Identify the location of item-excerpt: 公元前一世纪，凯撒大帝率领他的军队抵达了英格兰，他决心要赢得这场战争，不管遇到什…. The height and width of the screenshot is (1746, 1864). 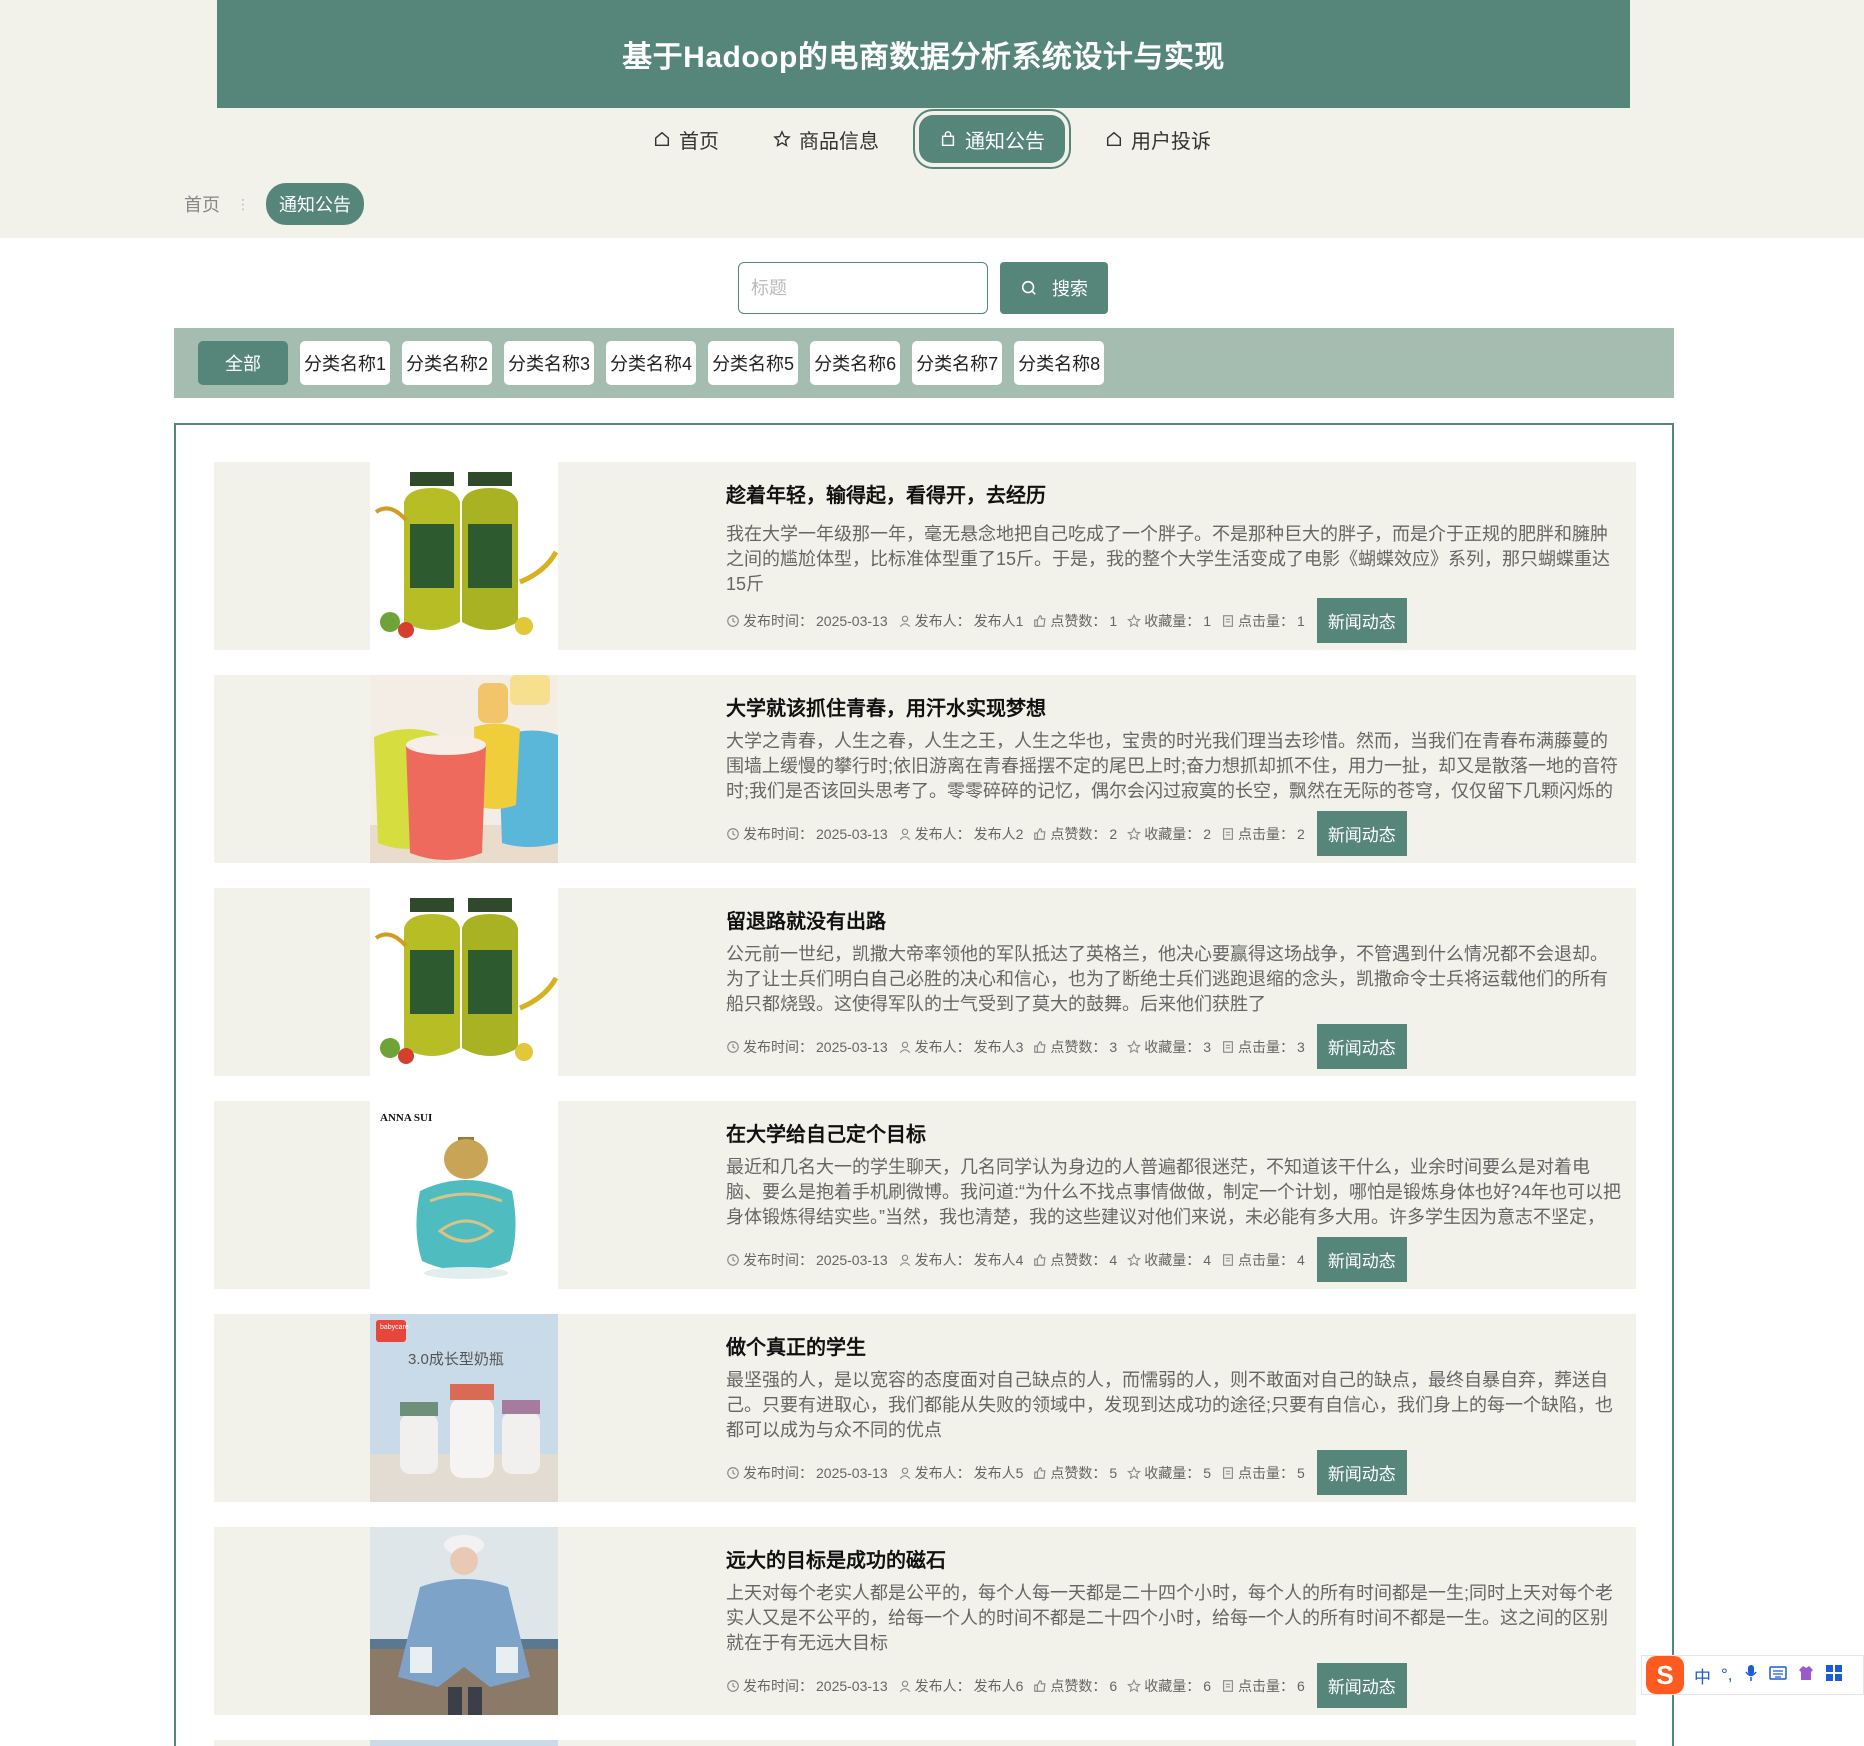
(1167, 979).